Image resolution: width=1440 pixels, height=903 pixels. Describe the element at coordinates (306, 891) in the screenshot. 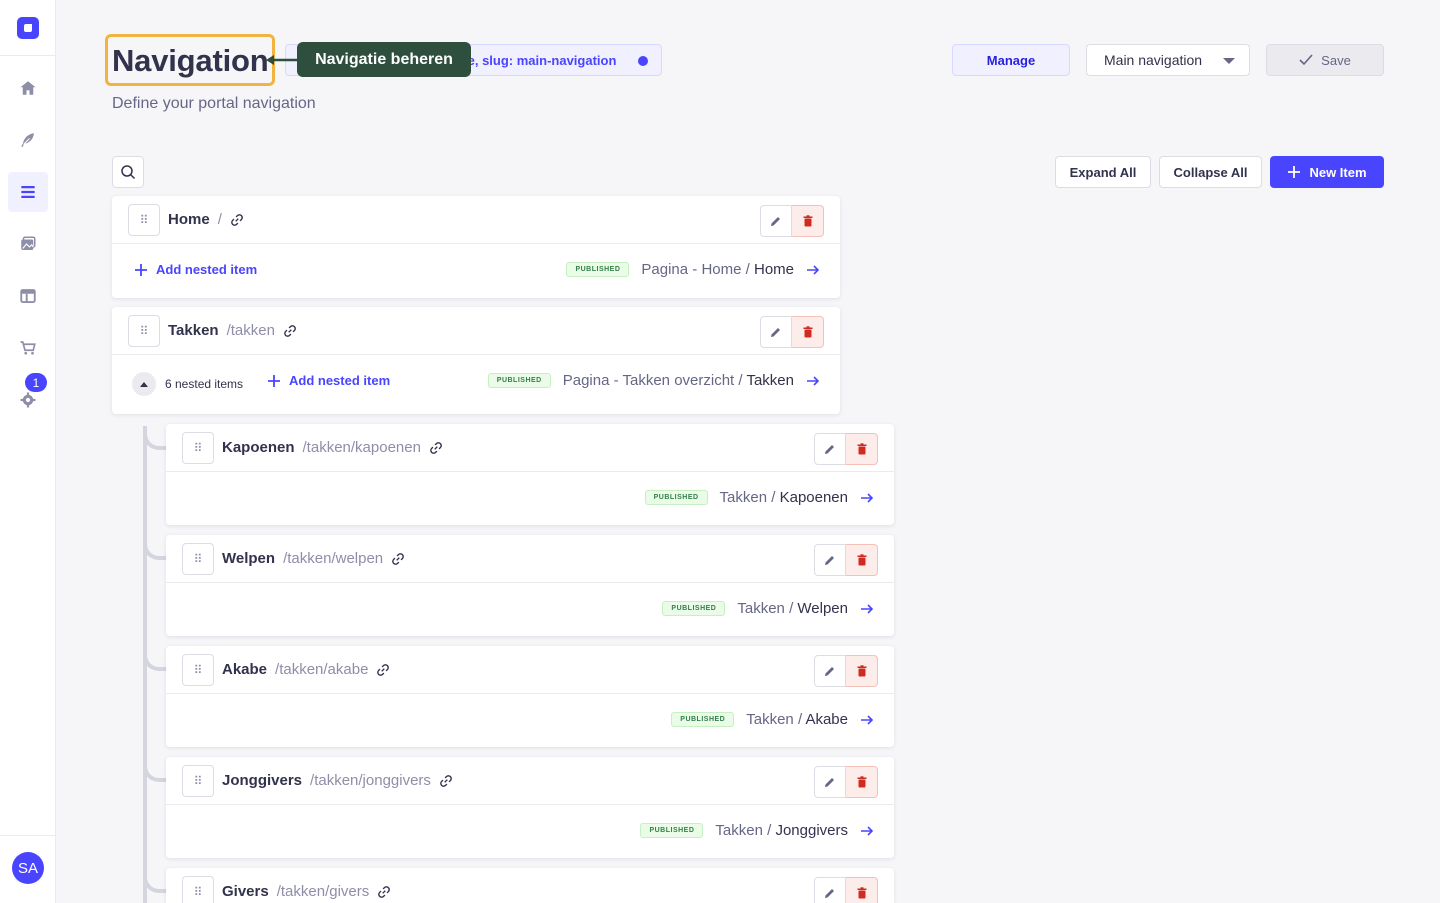

I see `item-title: Givers /takken/givers` at that location.